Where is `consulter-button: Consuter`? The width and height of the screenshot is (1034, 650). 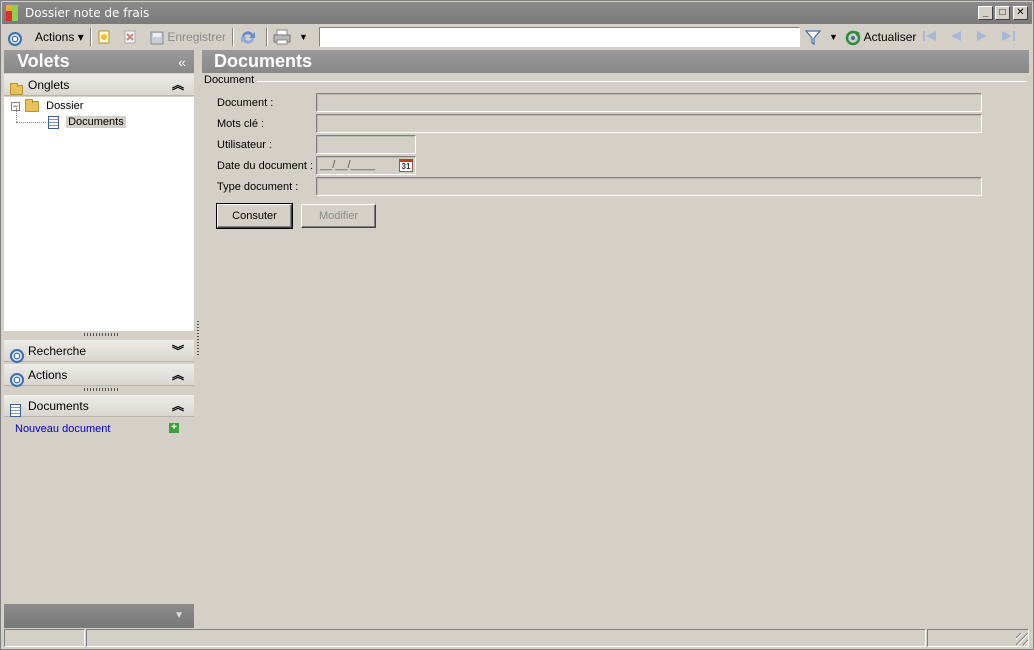
consulter-button: Consuter is located at coordinates (254, 216).